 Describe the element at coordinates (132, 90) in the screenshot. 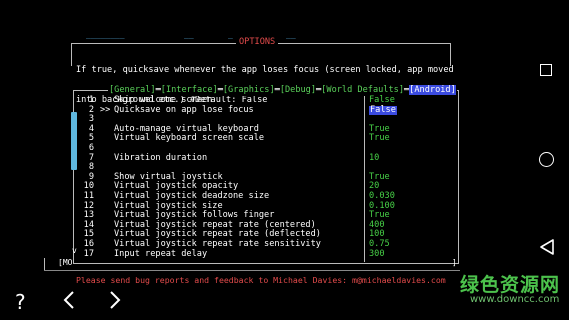

I see `tab-general: [General]` at that location.